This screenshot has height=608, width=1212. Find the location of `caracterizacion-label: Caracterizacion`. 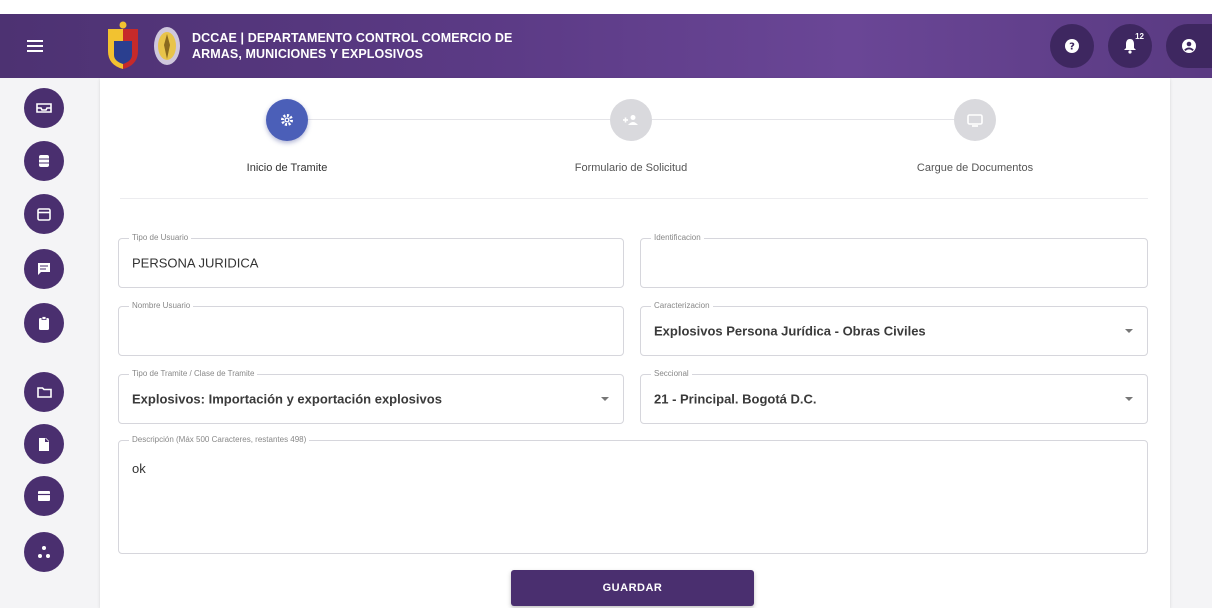

caracterizacion-label: Caracterizacion is located at coordinates (682, 306).